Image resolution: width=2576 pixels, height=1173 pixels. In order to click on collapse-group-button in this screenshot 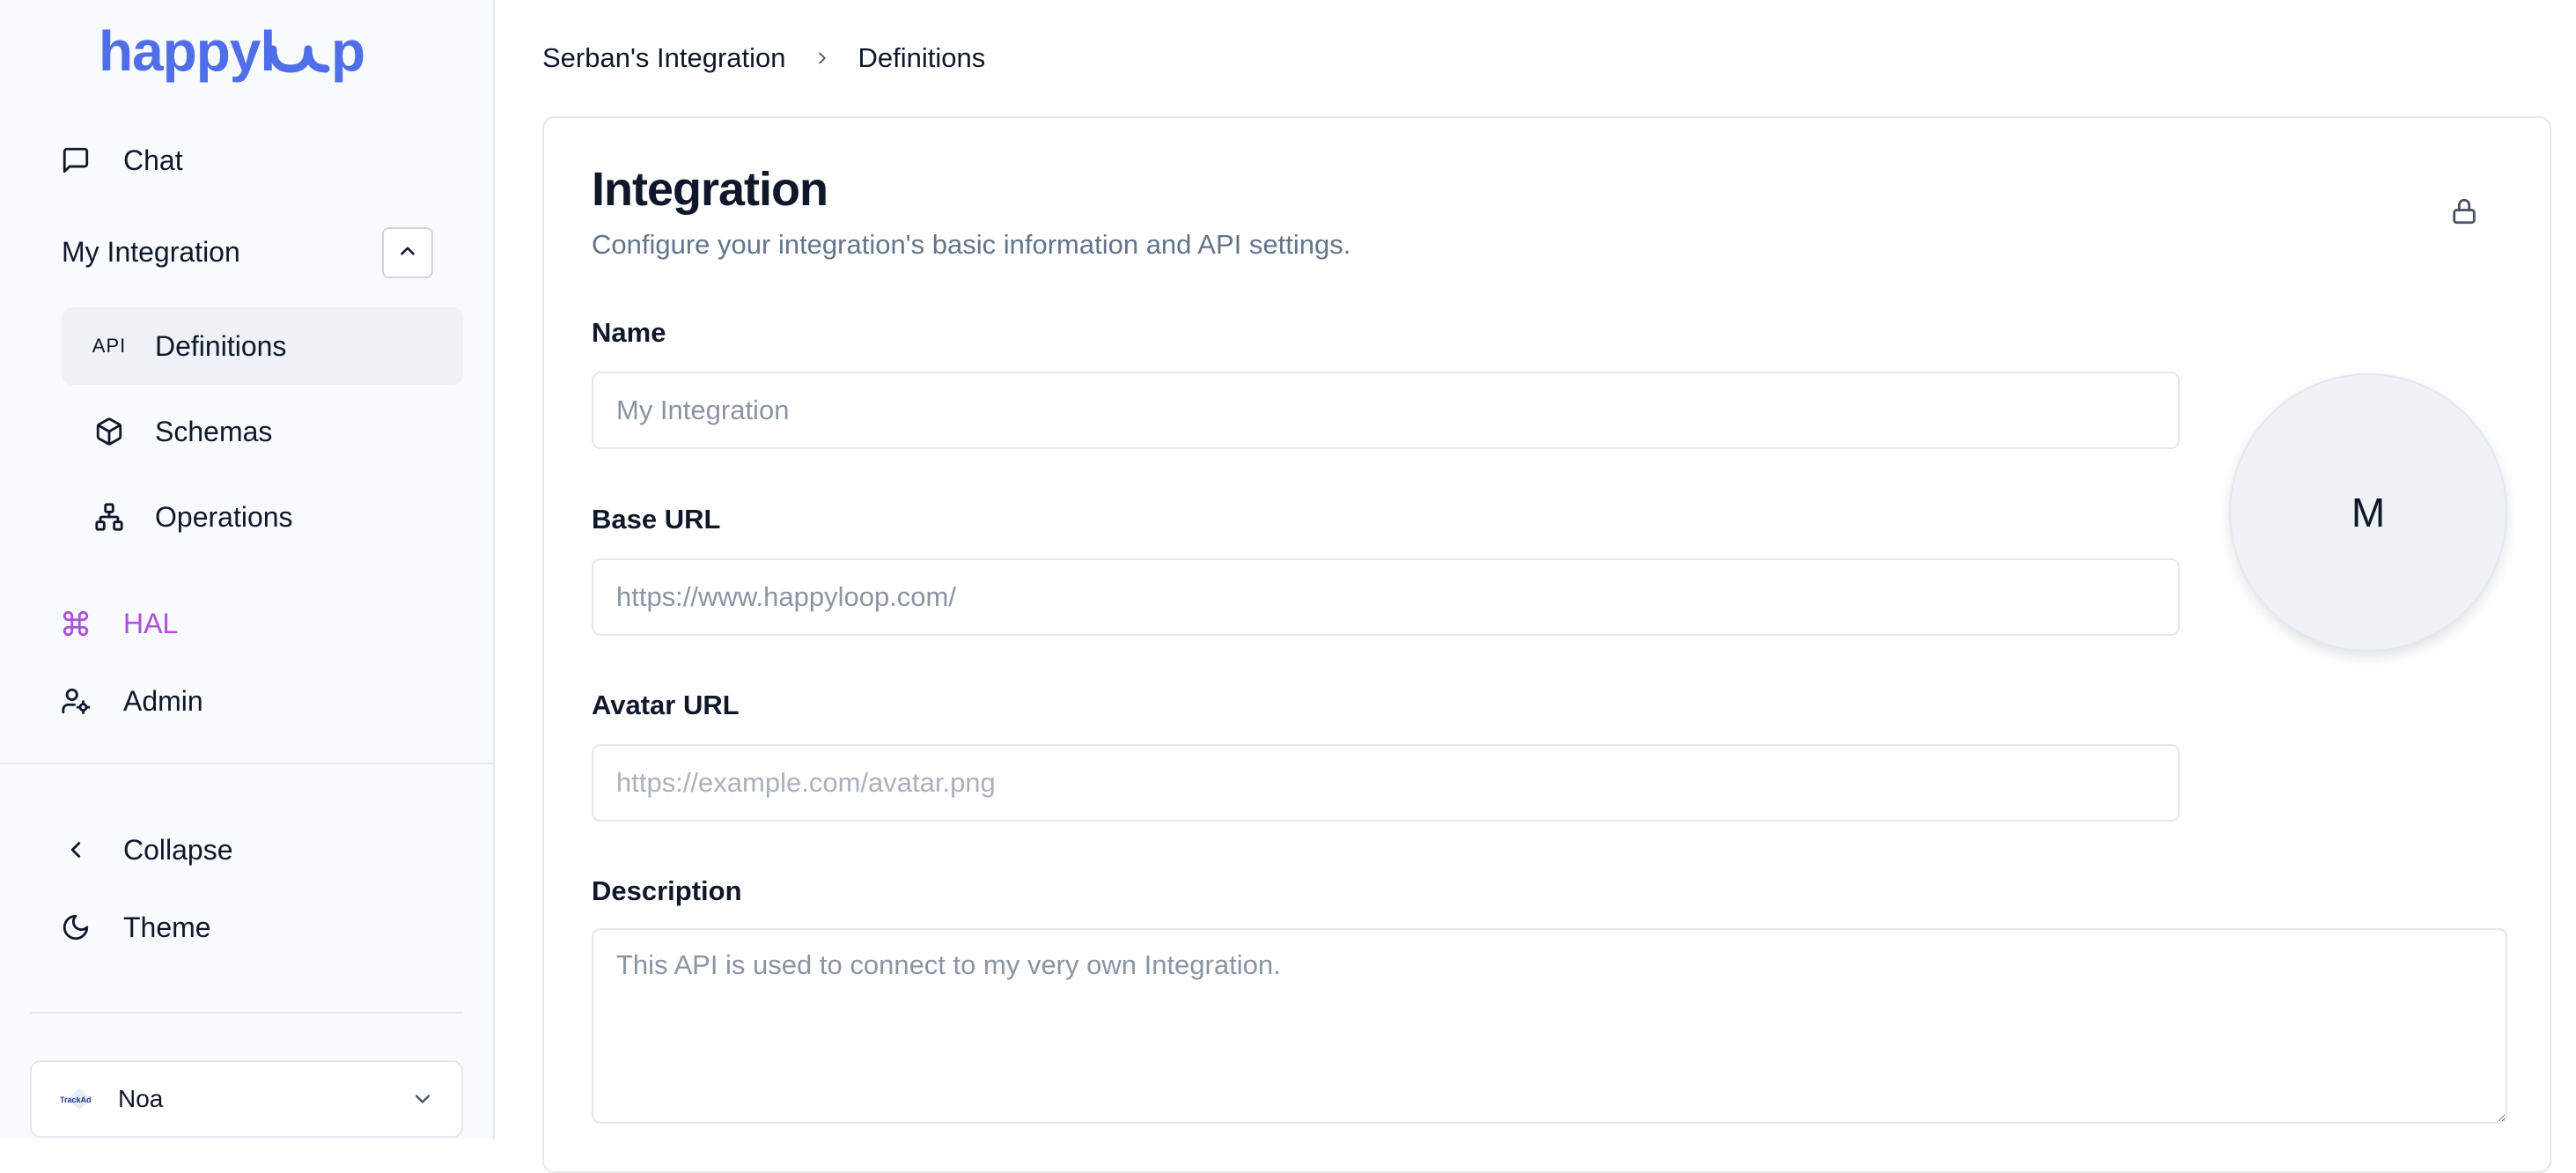, I will do `click(408, 252)`.